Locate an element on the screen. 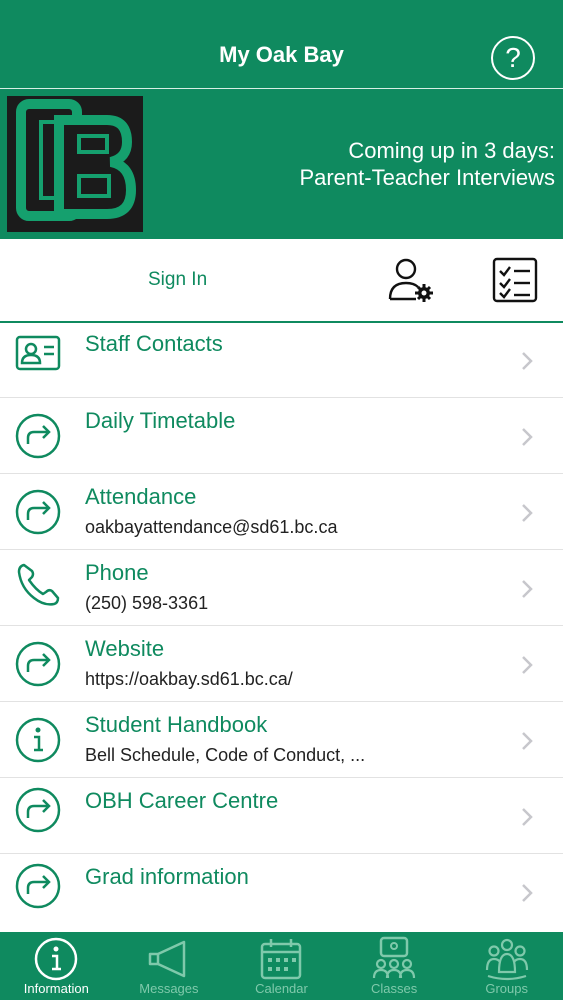 This screenshot has width=563, height=1000. school-logo is located at coordinates (75, 164).